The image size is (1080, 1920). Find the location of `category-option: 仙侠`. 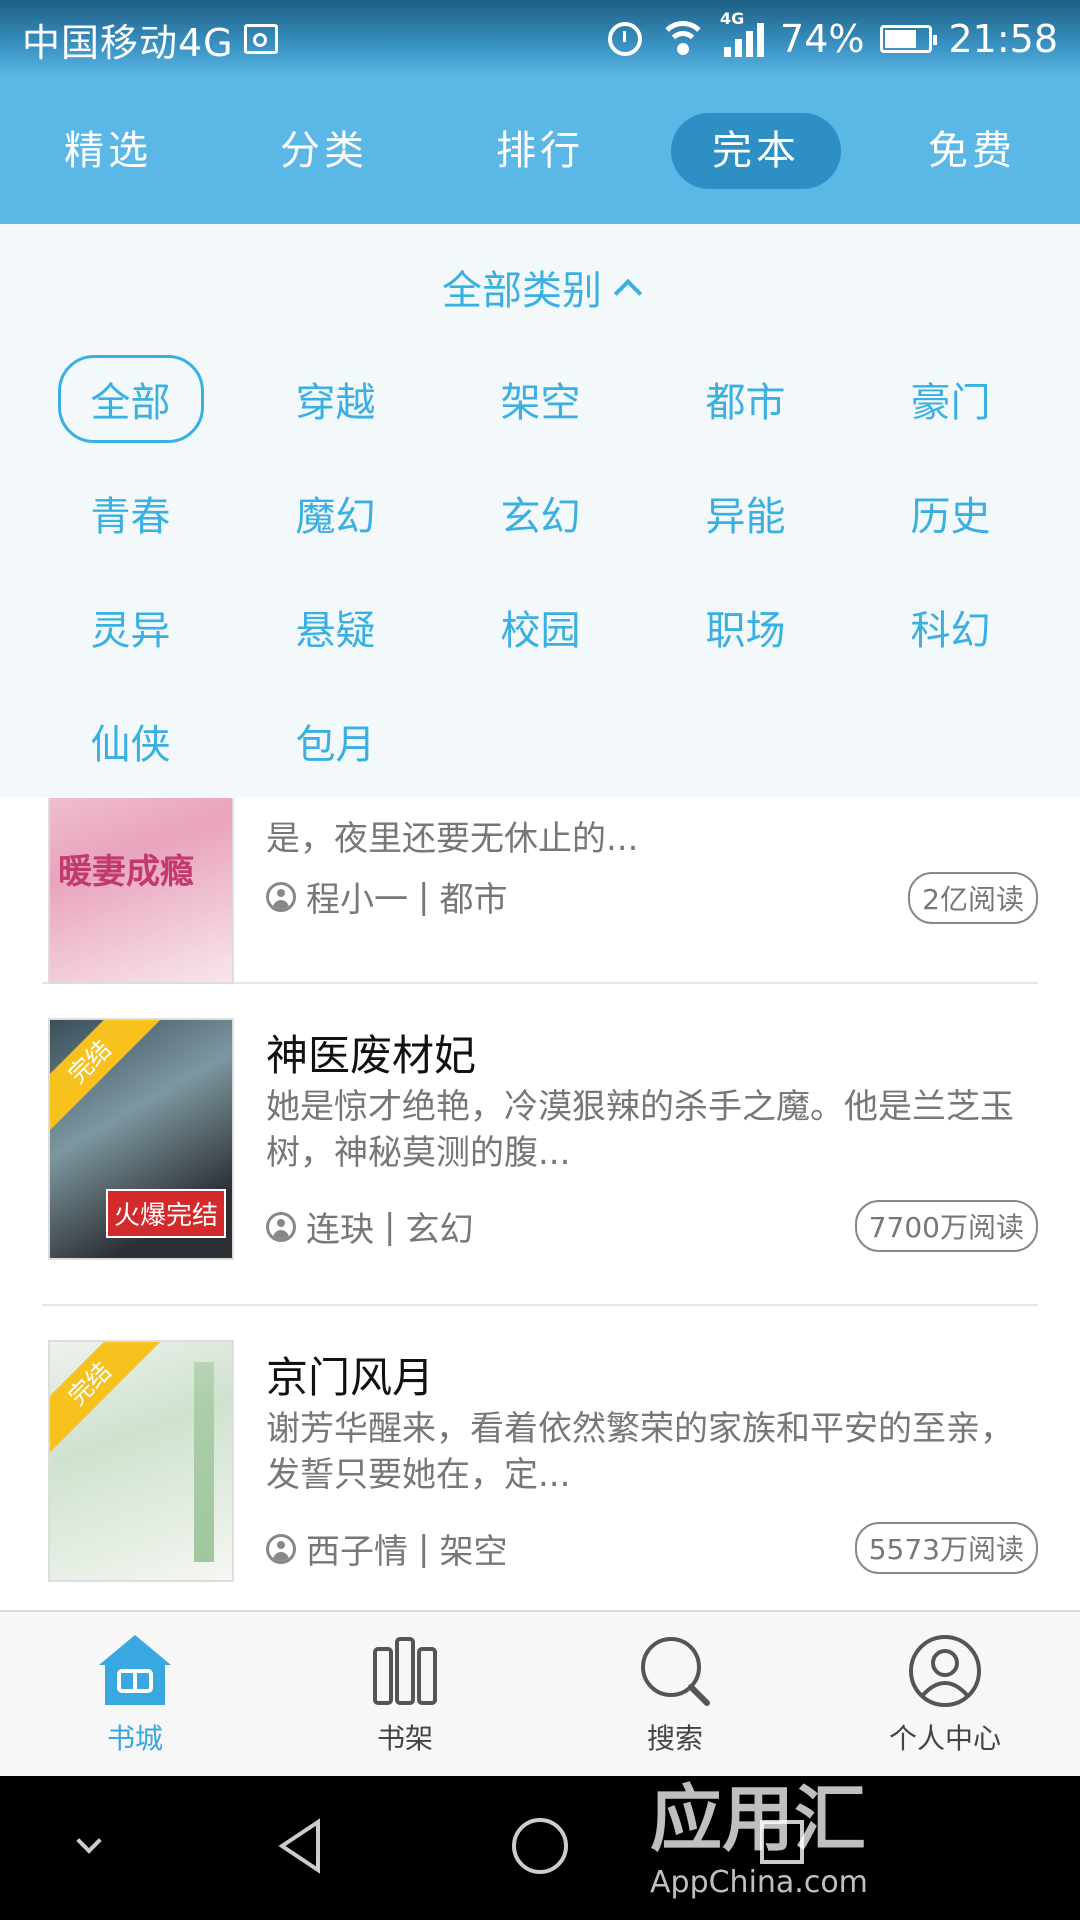

category-option: 仙侠 is located at coordinates (130, 741).